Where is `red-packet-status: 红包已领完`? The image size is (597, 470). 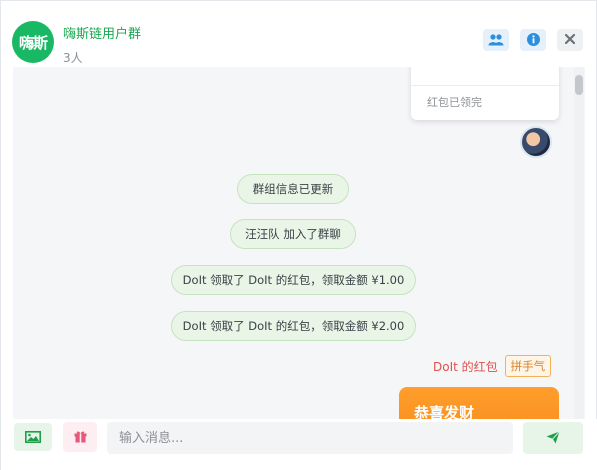
red-packet-status: 红包已领完 is located at coordinates (454, 102).